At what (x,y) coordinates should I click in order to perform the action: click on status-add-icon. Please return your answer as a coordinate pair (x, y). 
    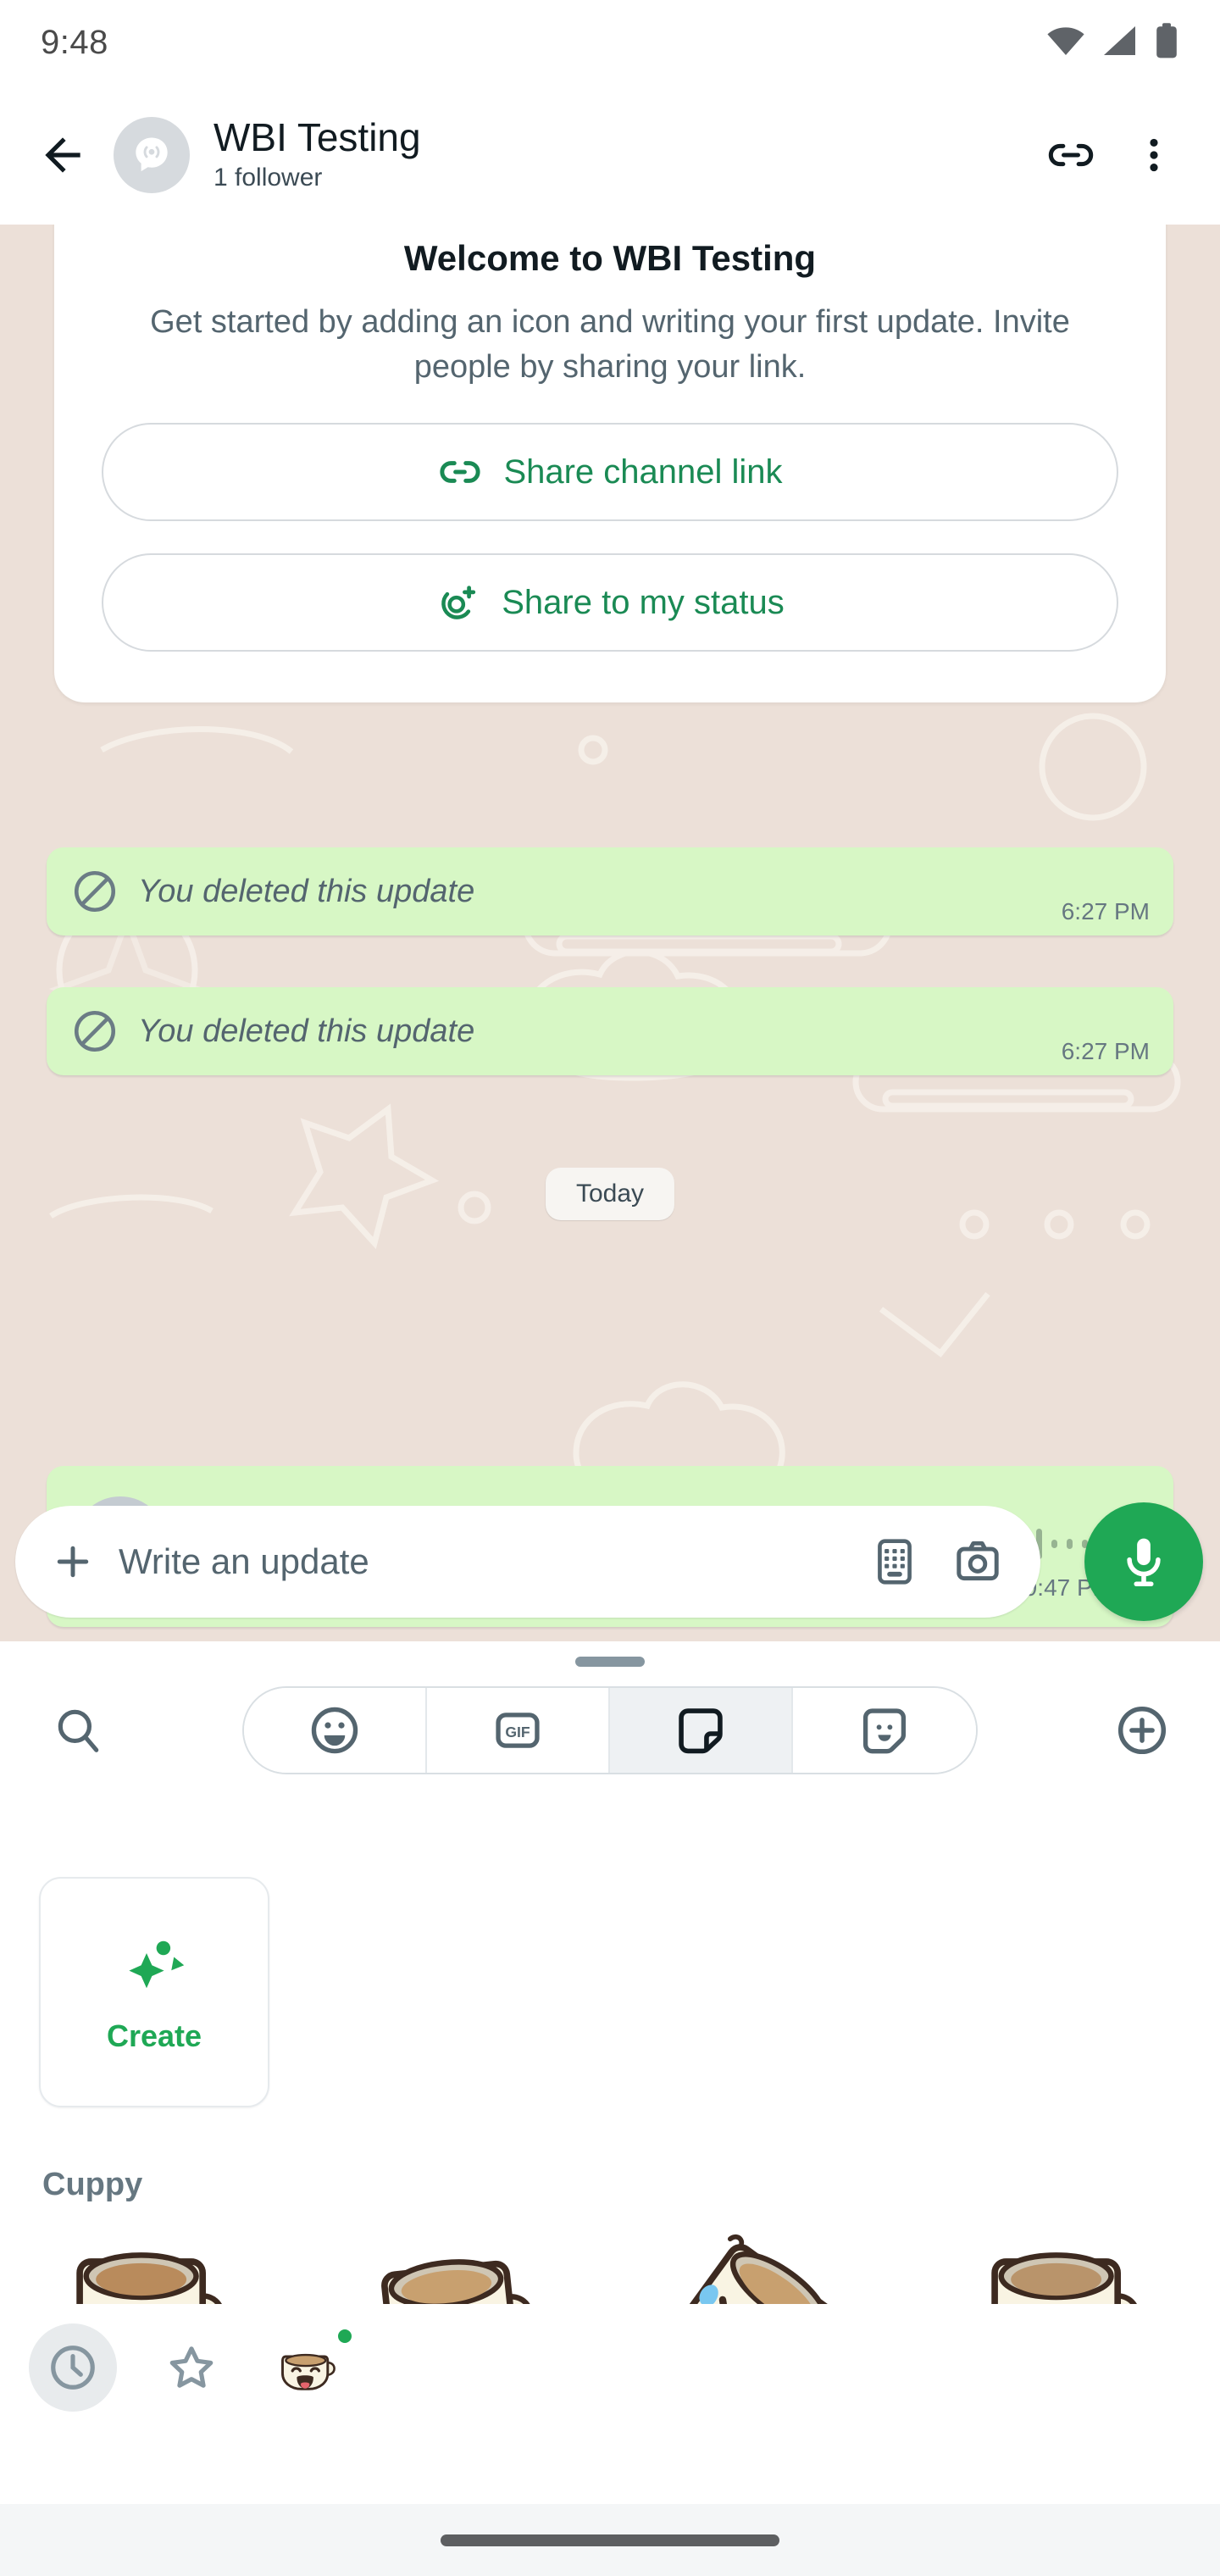
    Looking at the image, I should click on (458, 603).